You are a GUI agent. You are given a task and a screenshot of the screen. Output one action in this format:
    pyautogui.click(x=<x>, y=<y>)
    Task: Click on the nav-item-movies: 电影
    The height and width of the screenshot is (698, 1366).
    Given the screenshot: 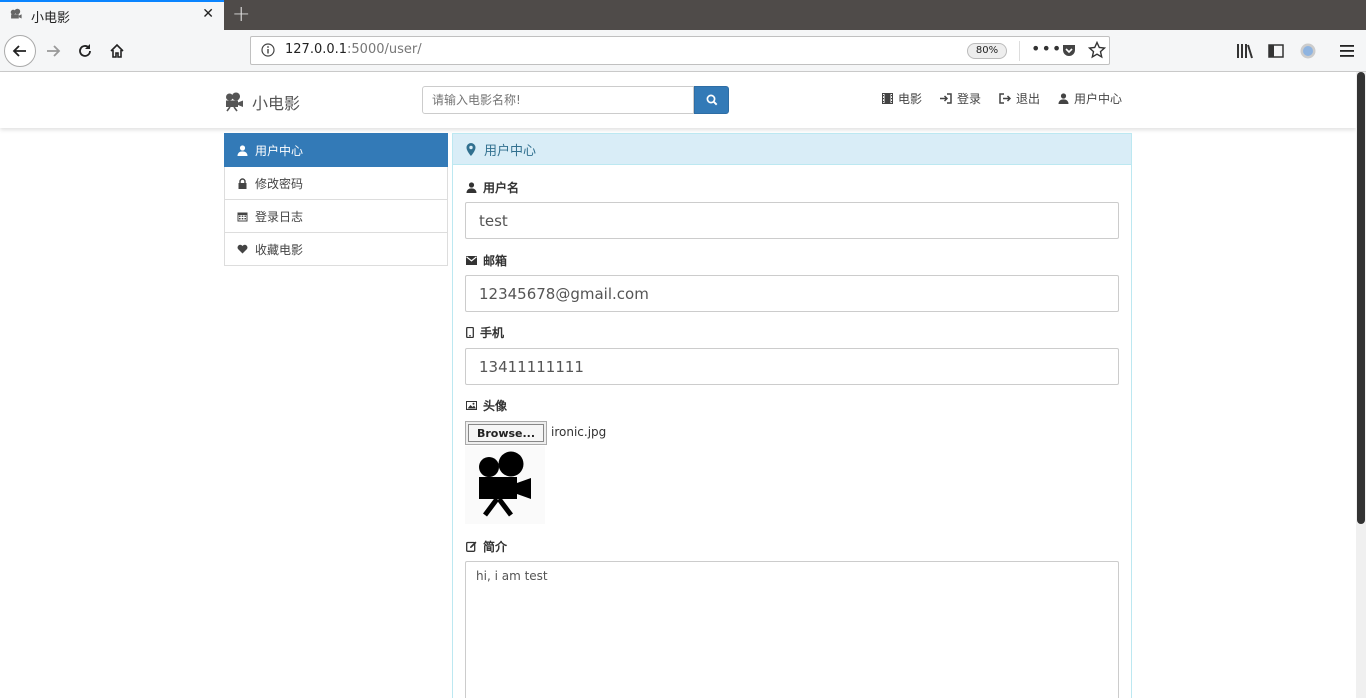 What is the action you would take?
    pyautogui.click(x=902, y=98)
    